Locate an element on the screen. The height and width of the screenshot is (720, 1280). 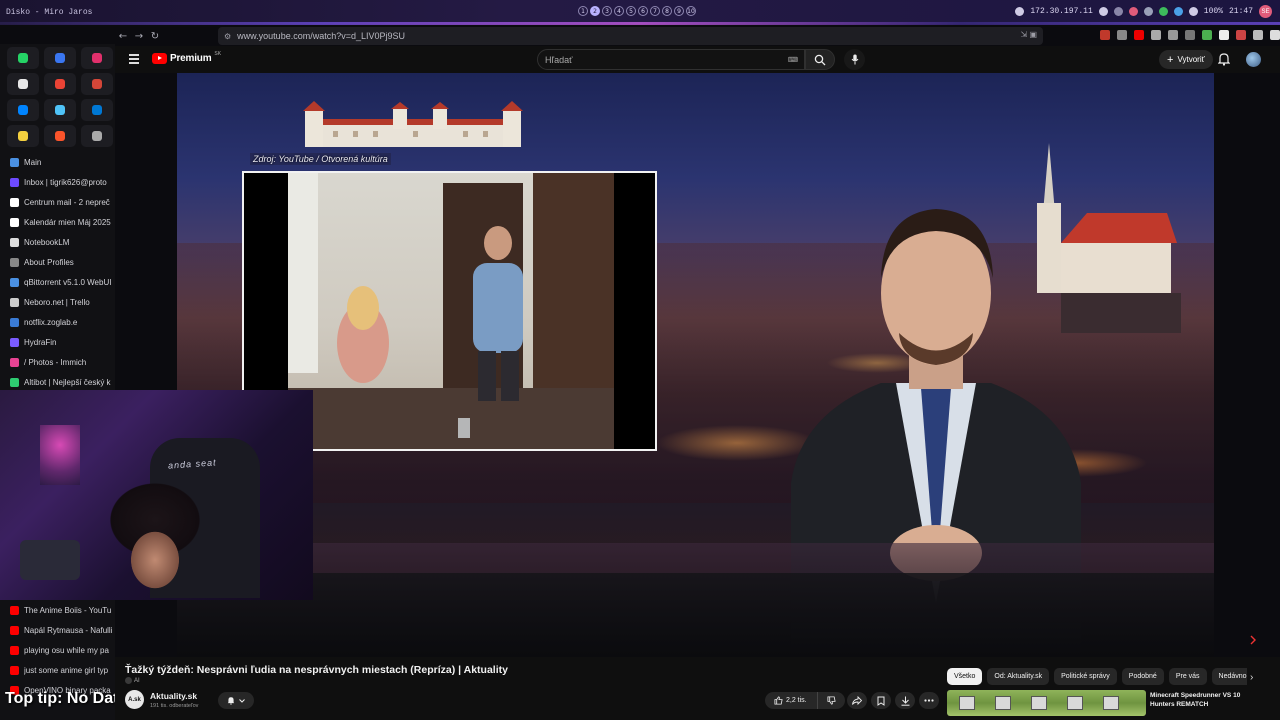
menu-icon is located at coordinates (134, 59).